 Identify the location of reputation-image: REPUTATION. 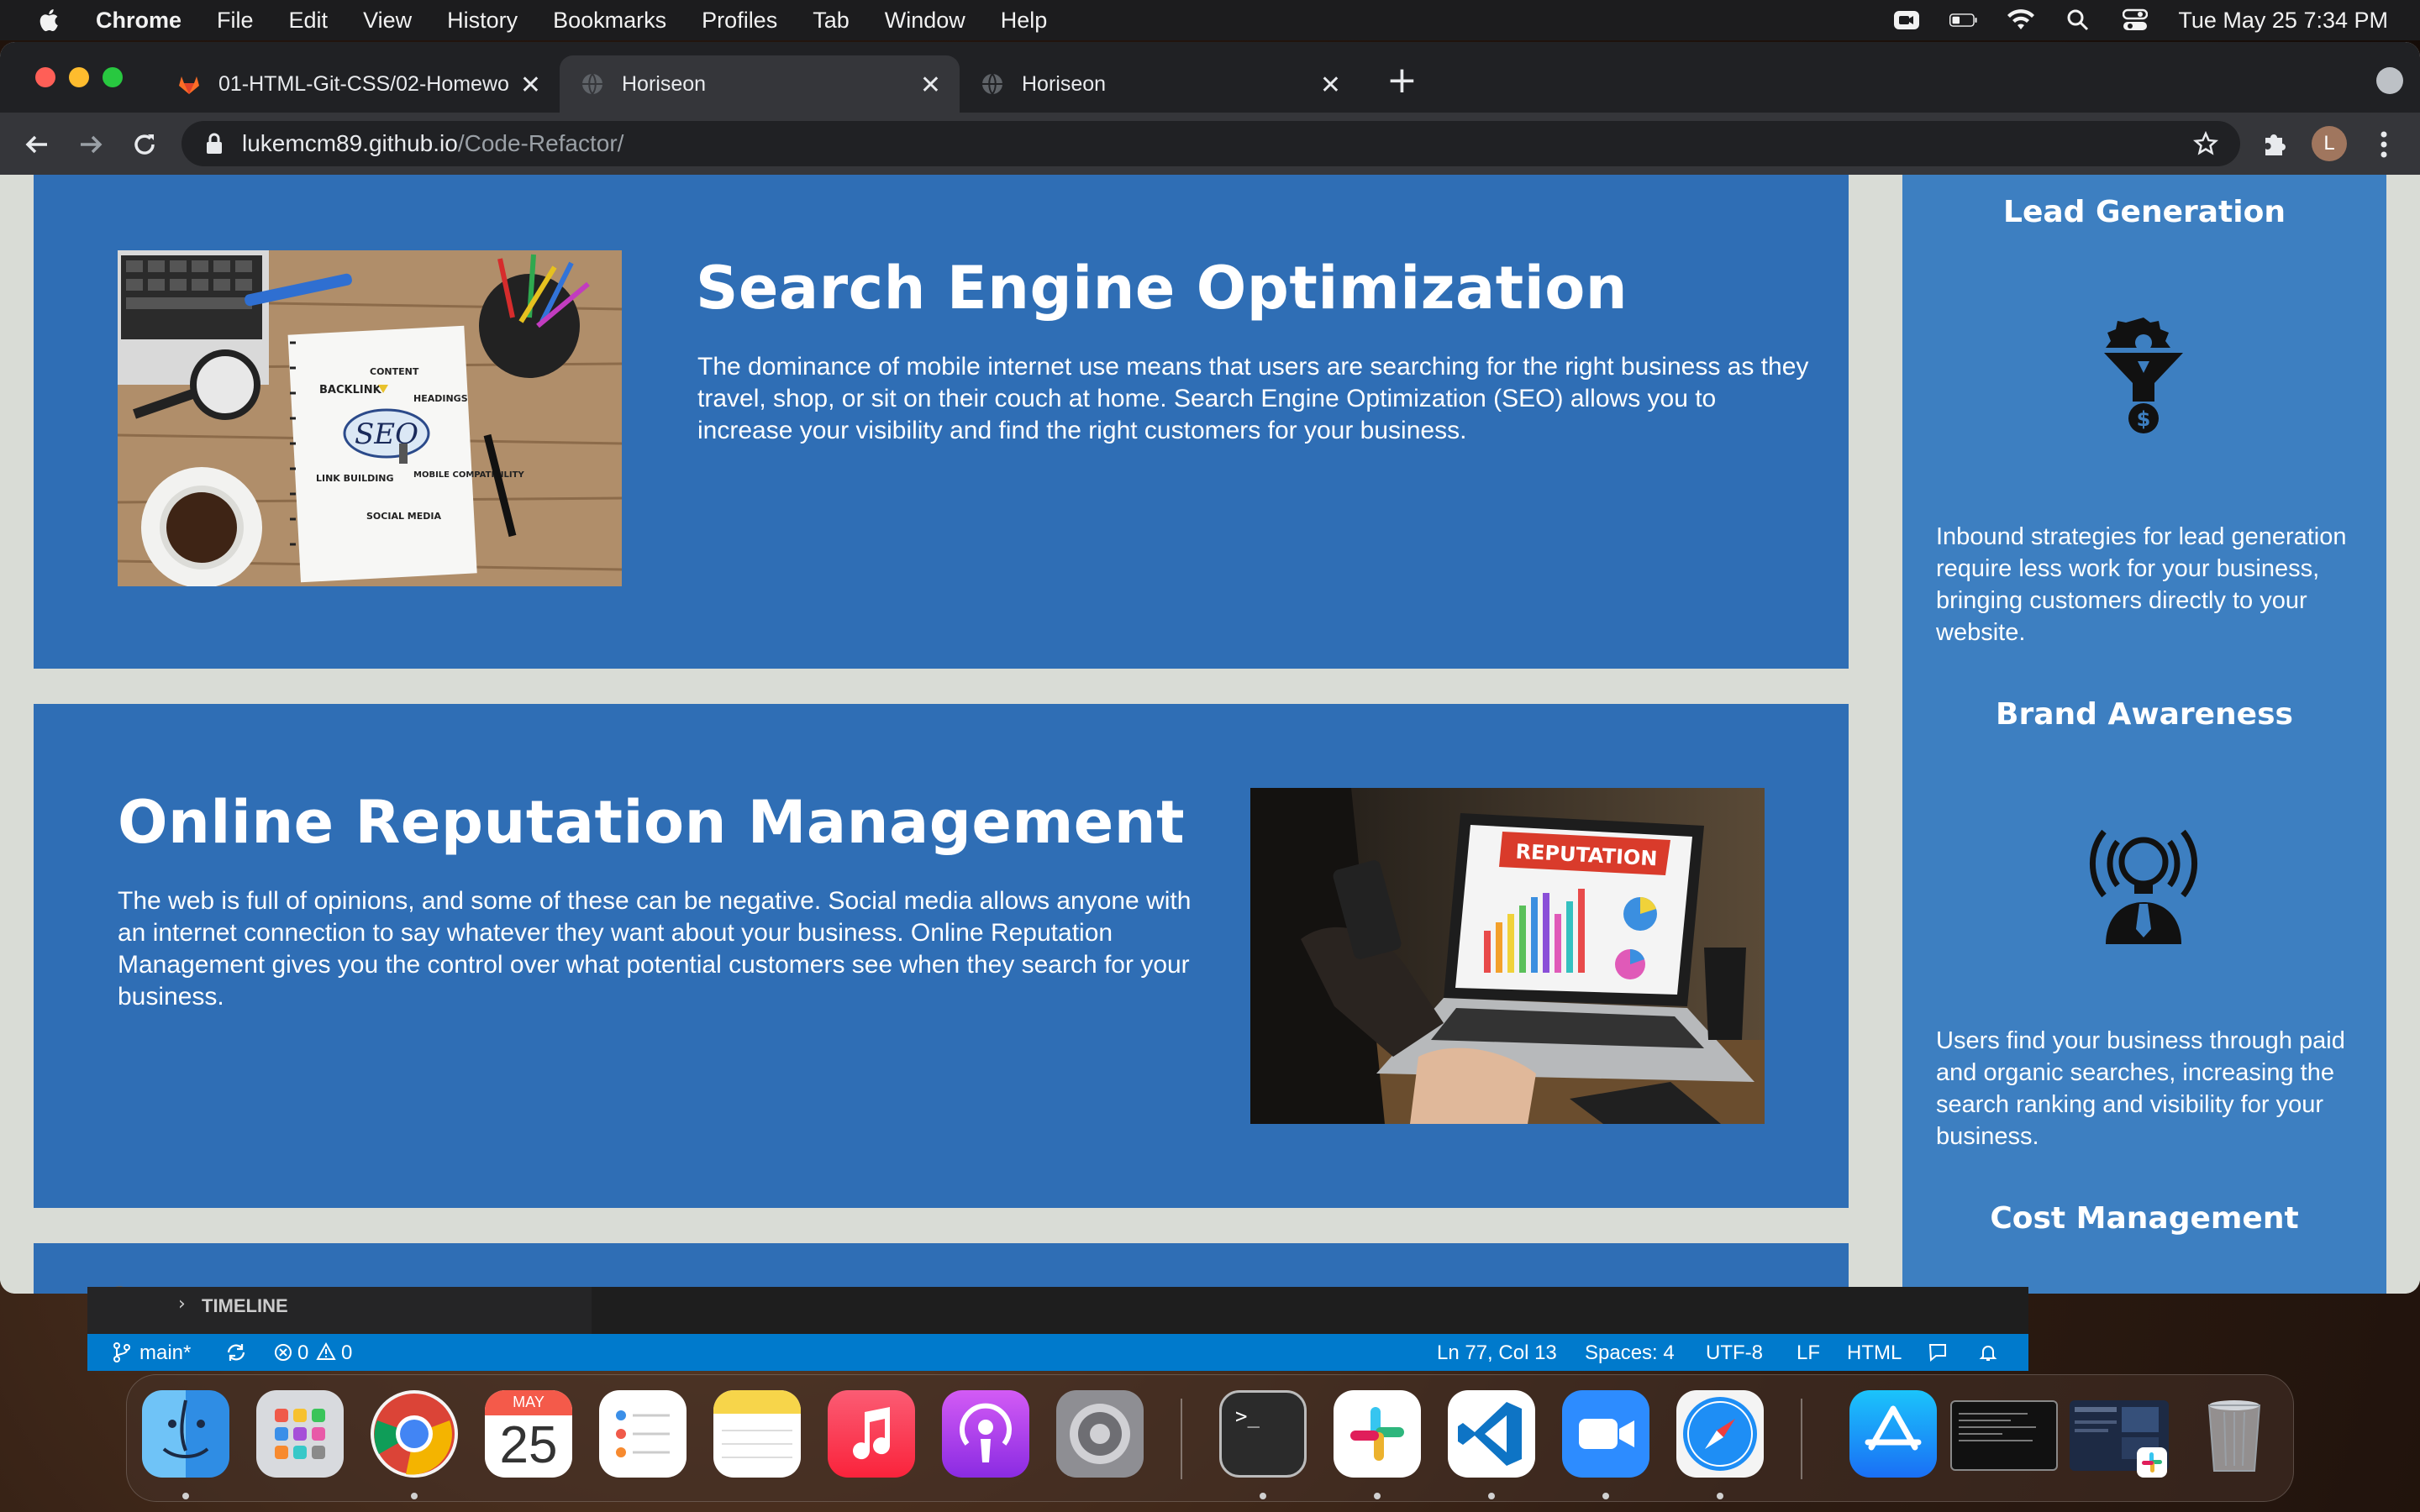
(1507, 956).